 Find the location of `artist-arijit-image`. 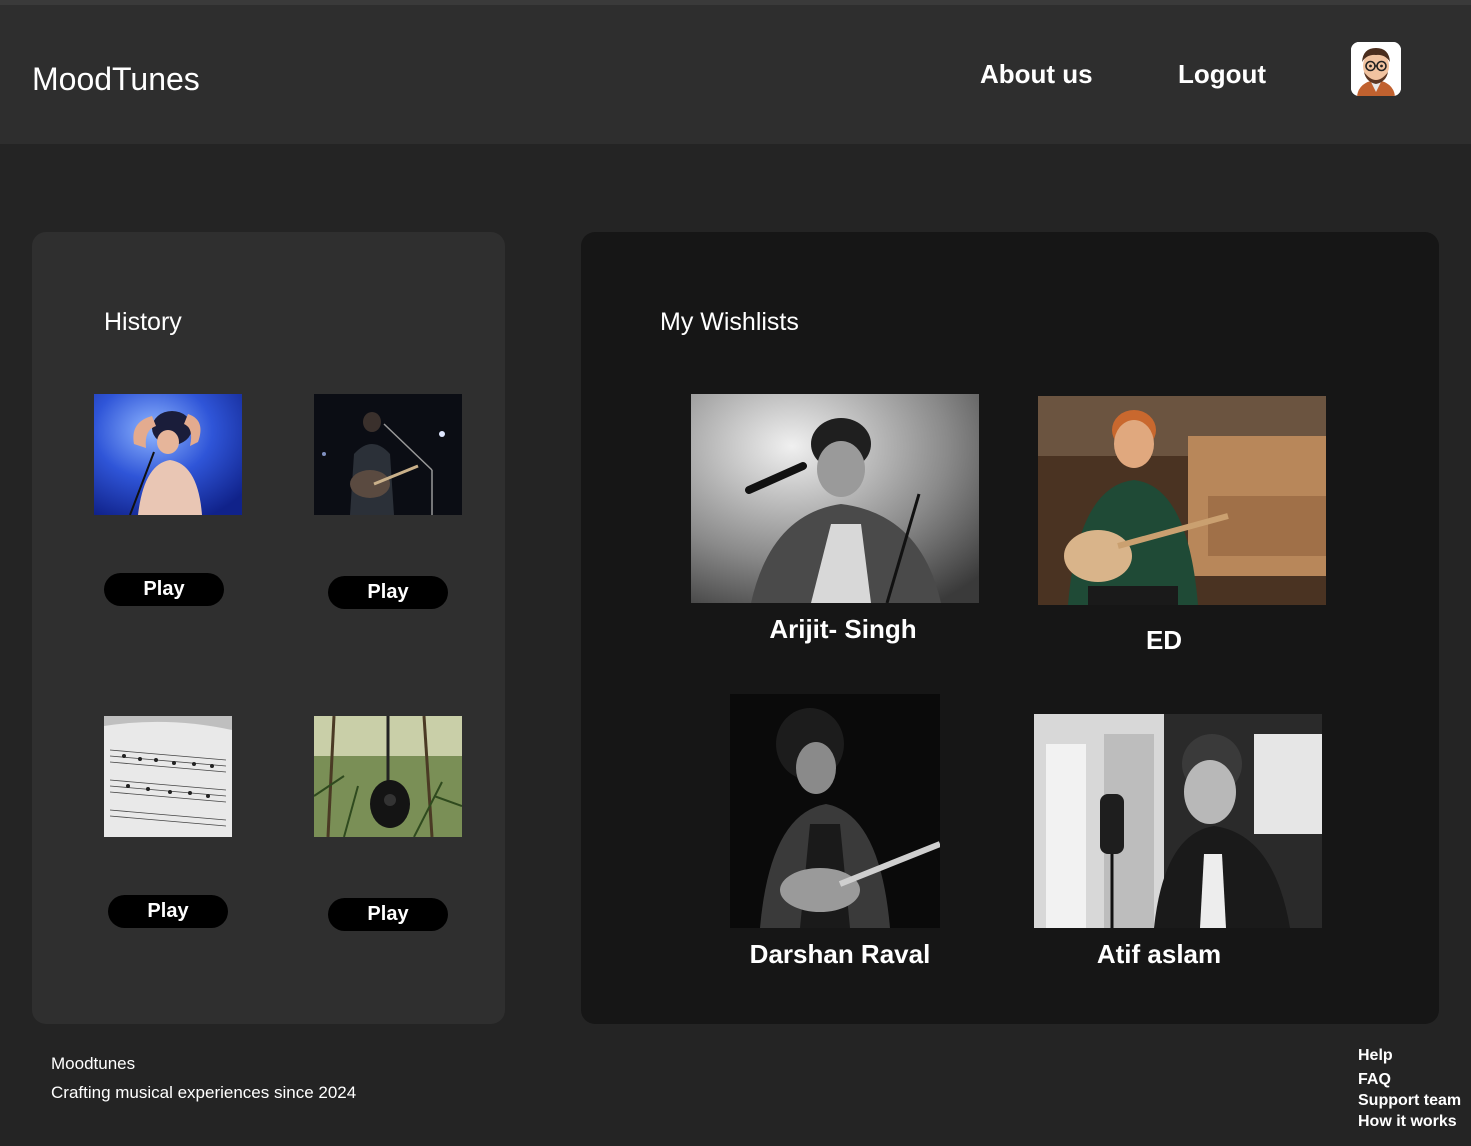

artist-arijit-image is located at coordinates (835, 498).